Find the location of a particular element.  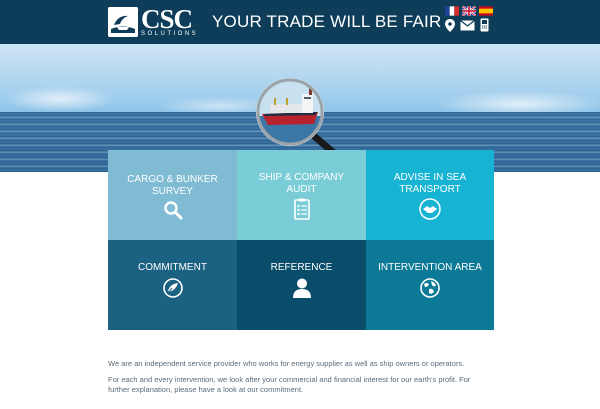

logo-subtext: SOLUTIONS is located at coordinates (170, 34).